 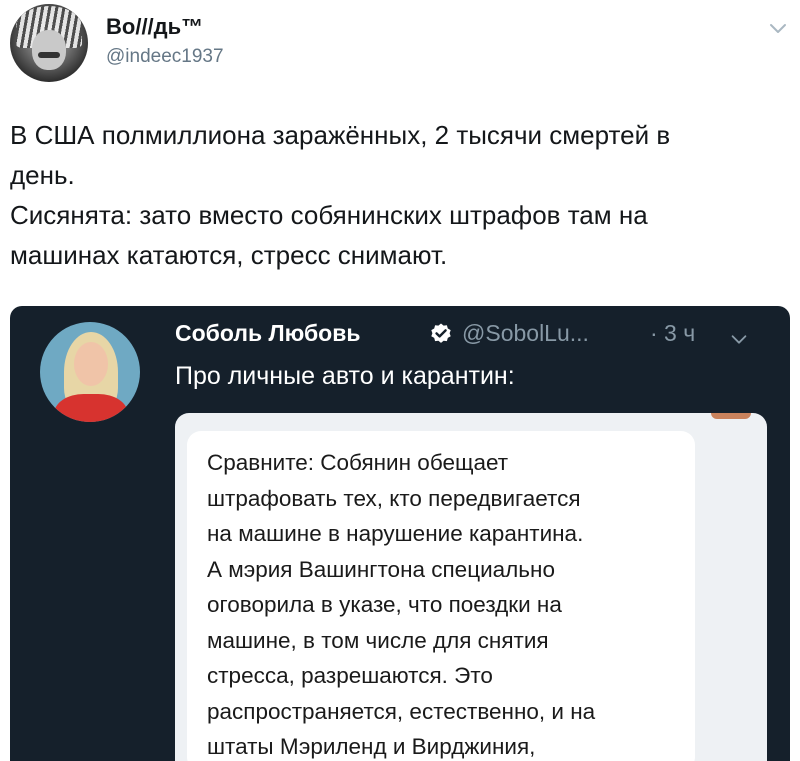 What do you see at coordinates (345, 376) in the screenshot?
I see `quoted-tweet-text: Про личные авто и карантин:` at bounding box center [345, 376].